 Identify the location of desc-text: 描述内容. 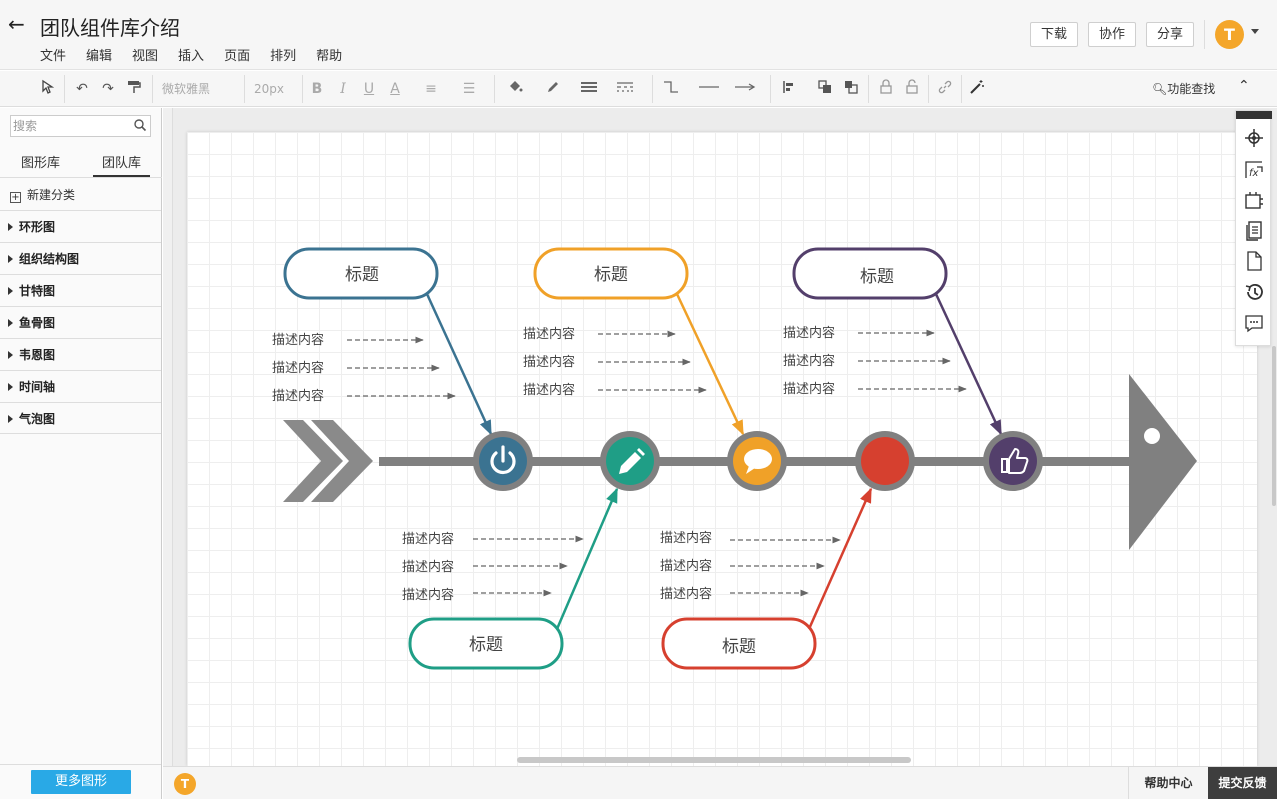
(298, 396).